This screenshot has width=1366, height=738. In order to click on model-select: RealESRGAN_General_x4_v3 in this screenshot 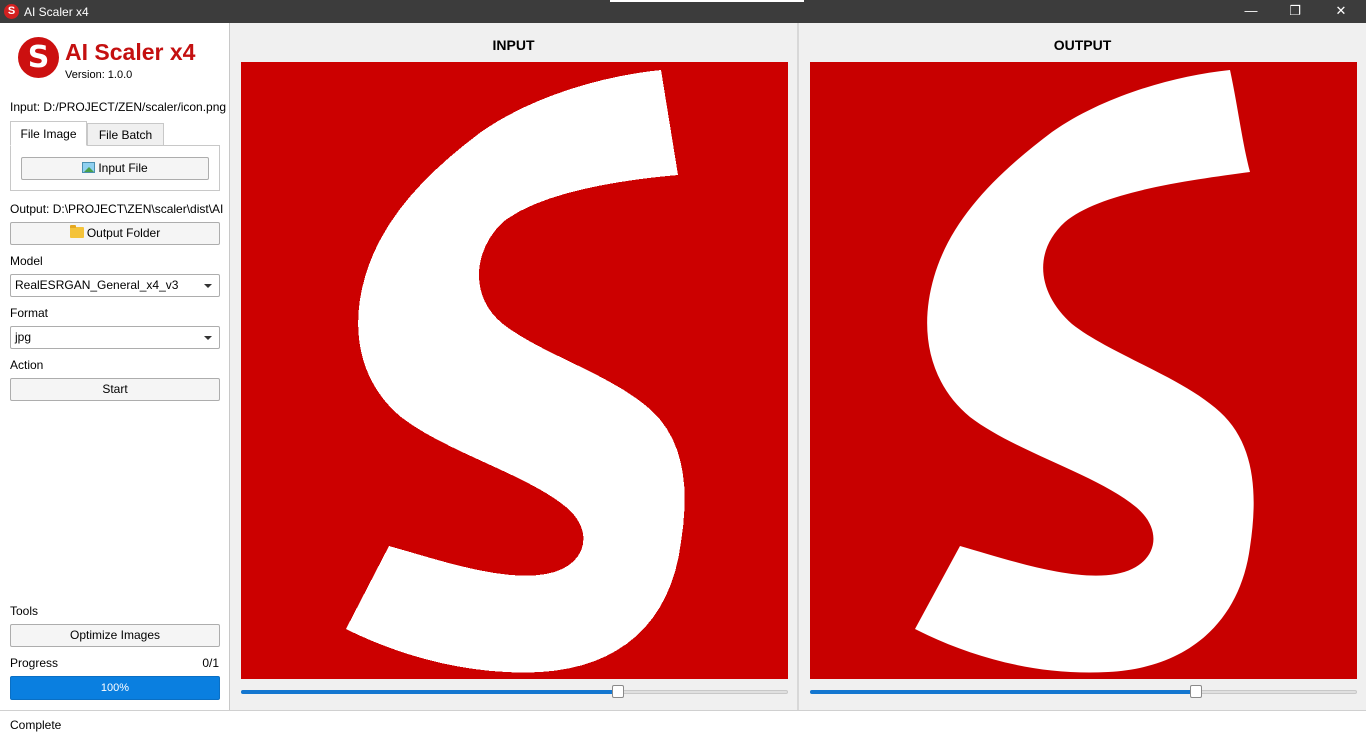, I will do `click(115, 285)`.